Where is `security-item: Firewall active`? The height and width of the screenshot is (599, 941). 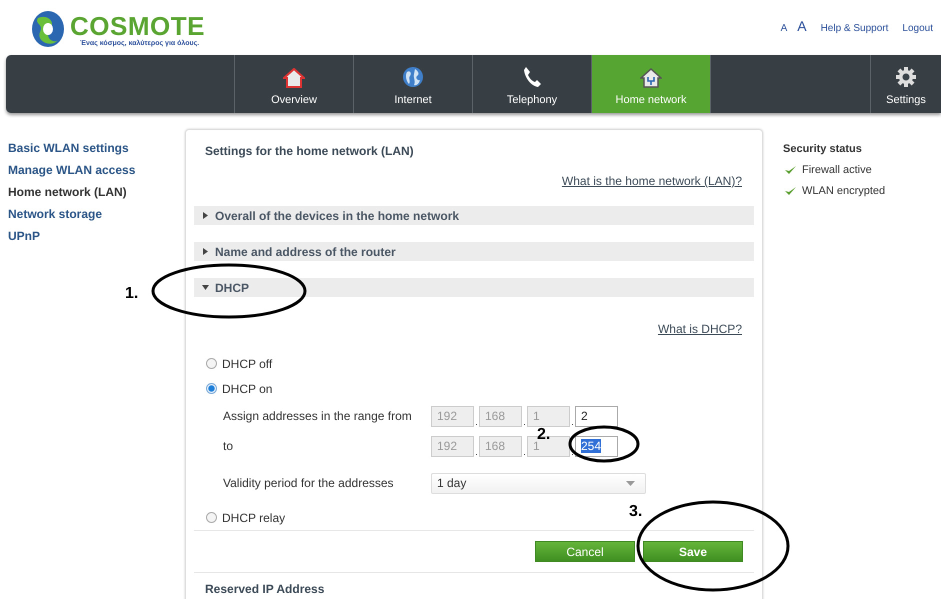
security-item: Firewall active is located at coordinates (837, 170).